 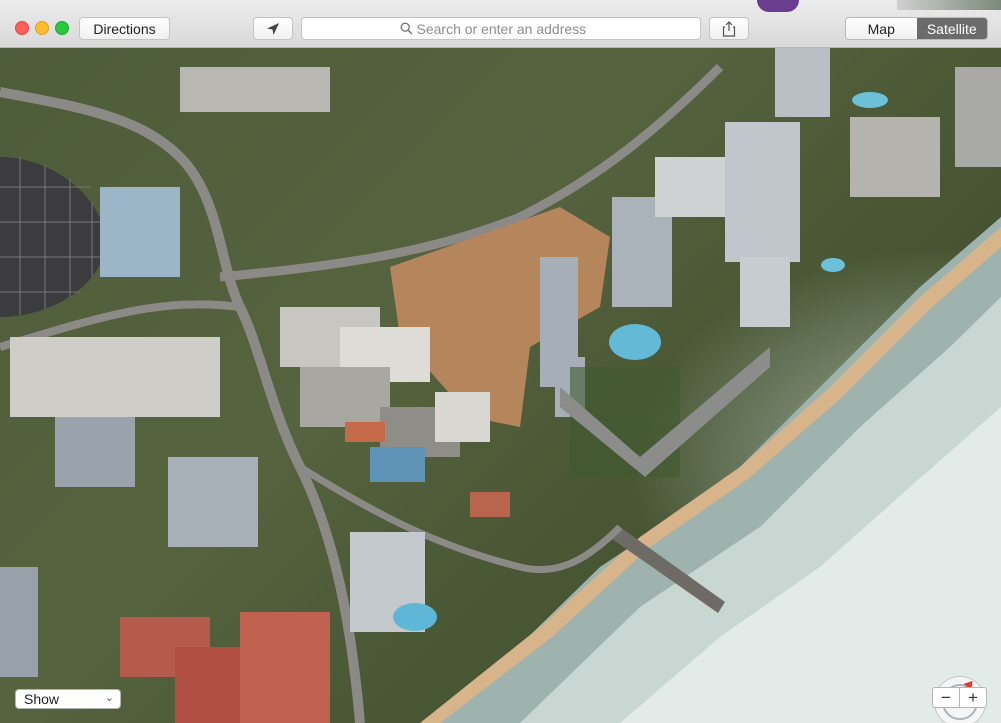 I want to click on chevron-down-icon: ⌄, so click(x=109, y=698).